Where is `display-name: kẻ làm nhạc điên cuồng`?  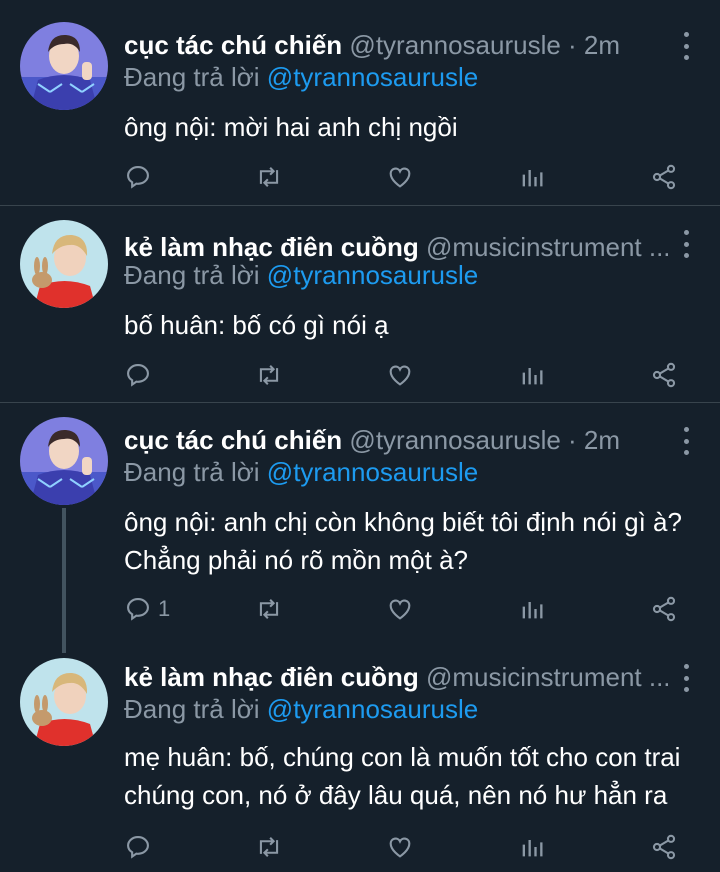
display-name: kẻ làm nhạc điên cuồng is located at coordinates (271, 677).